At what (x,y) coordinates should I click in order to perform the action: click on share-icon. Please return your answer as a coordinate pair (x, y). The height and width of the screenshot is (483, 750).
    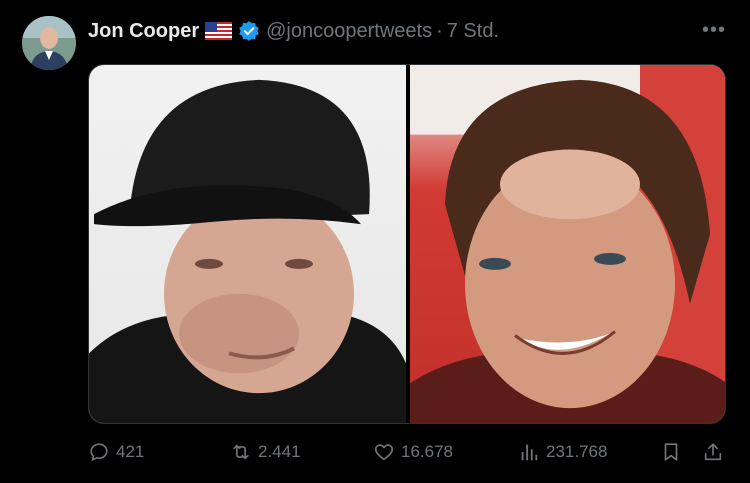
    Looking at the image, I should click on (713, 452).